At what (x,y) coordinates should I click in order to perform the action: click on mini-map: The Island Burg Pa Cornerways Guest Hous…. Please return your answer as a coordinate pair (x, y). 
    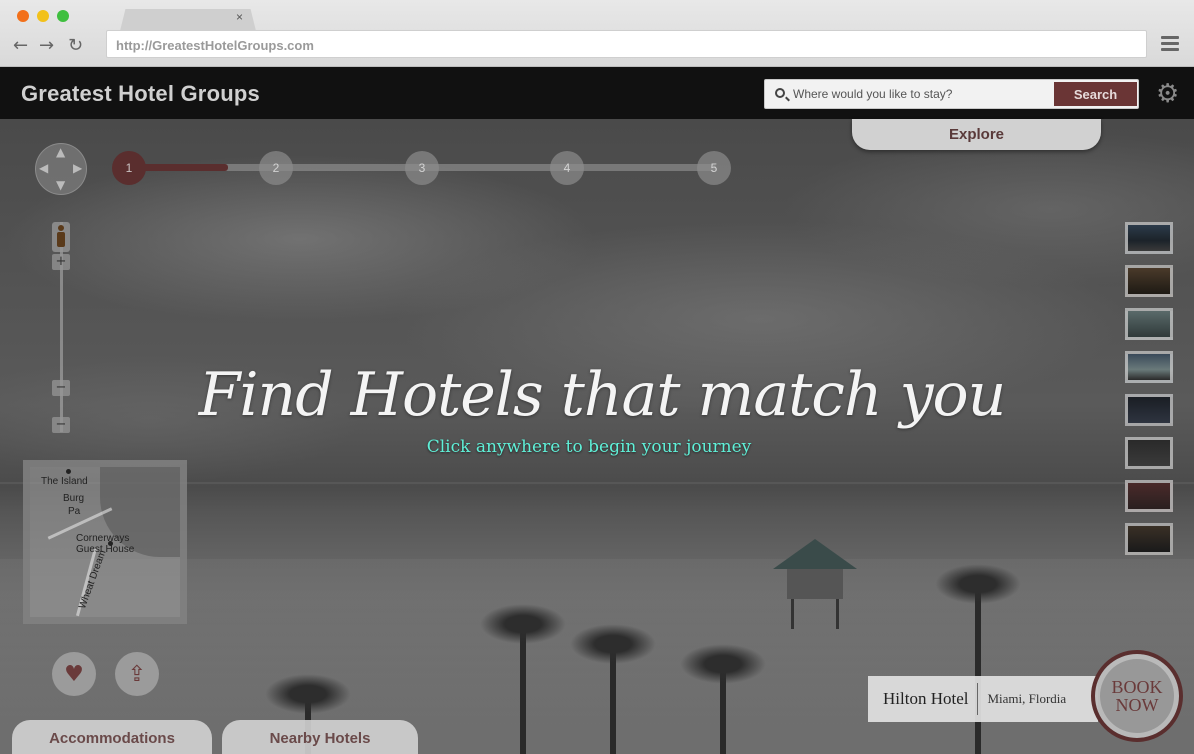
    Looking at the image, I should click on (105, 542).